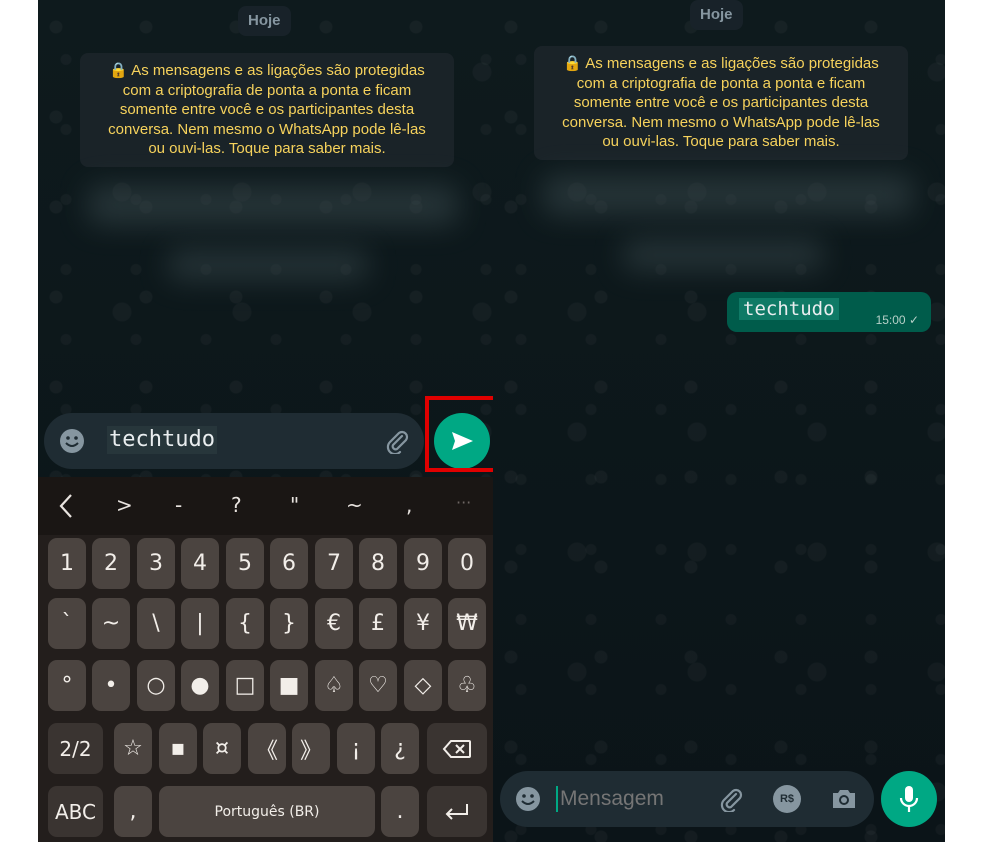 This screenshot has width=984, height=842. What do you see at coordinates (409, 505) in the screenshot?
I see `toolbar-key: ,` at bounding box center [409, 505].